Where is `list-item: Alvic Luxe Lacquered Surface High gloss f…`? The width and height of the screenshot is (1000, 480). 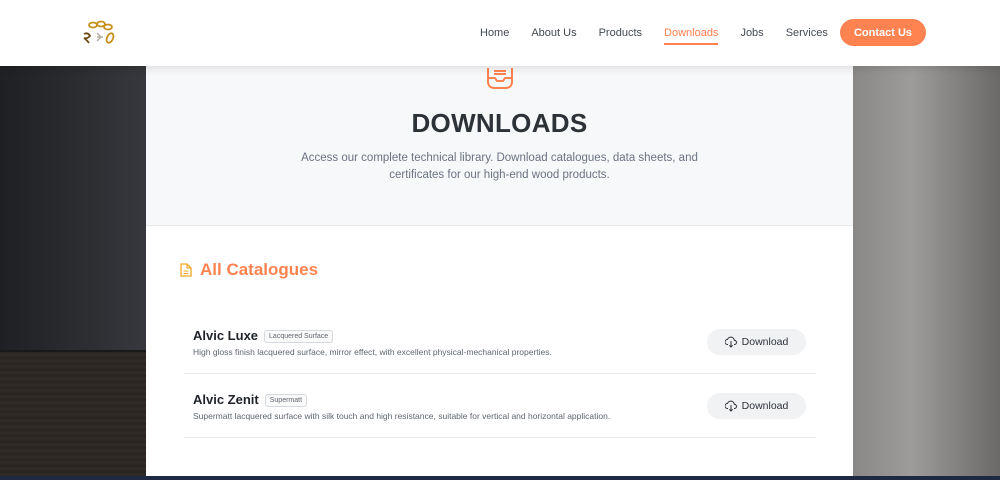 list-item: Alvic Luxe Lacquered Surface High gloss f… is located at coordinates (500, 342).